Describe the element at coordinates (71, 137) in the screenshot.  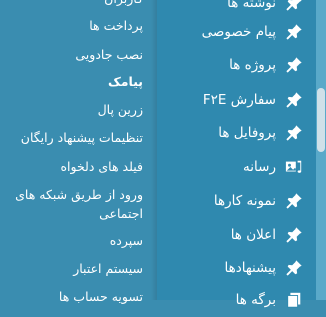
I see `submenu-item-free-bid-settings: تنظیمات پیشنهاد رایگان` at that location.